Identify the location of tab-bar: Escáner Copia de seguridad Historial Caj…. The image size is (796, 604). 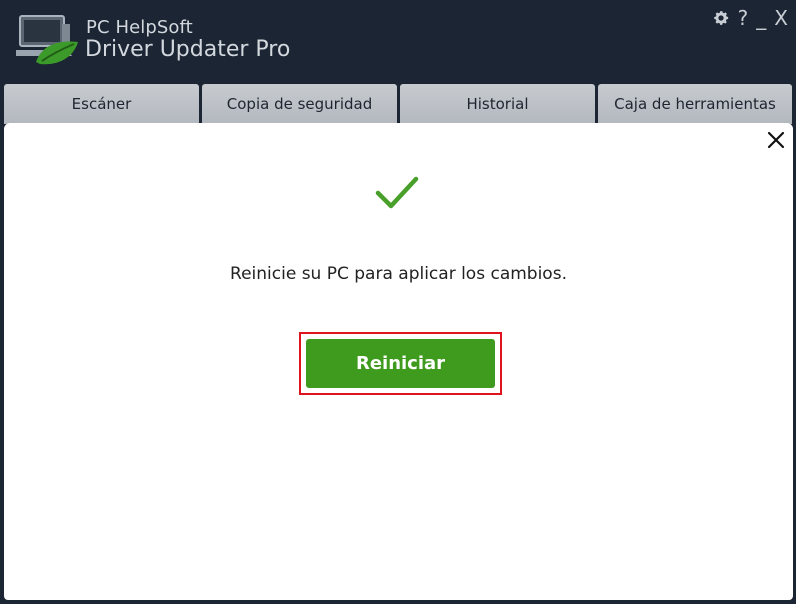
(399, 104).